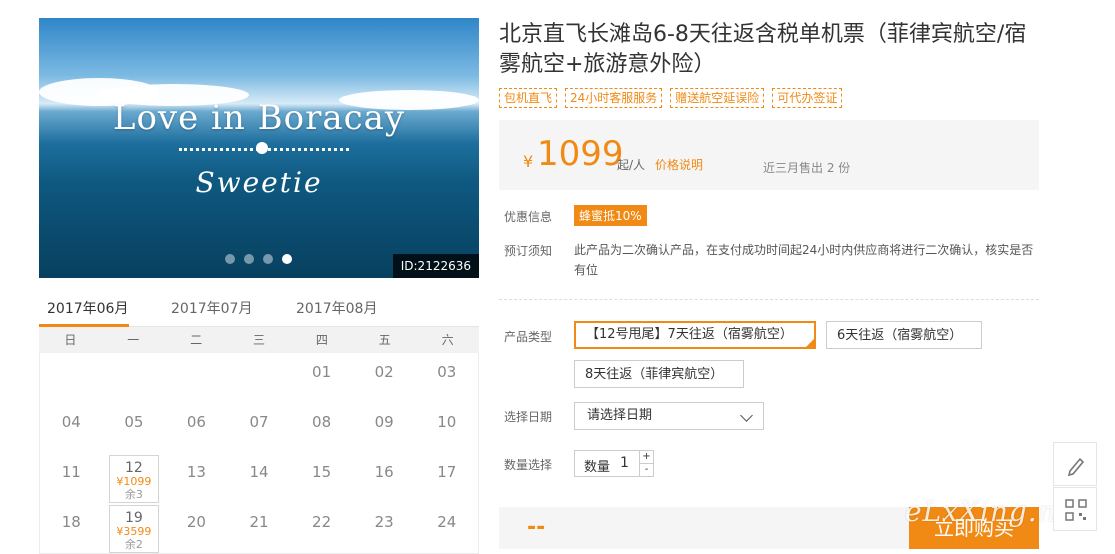 Image resolution: width=1115 pixels, height=554 pixels. What do you see at coordinates (904, 335) in the screenshot?
I see `option-6day-cebu: 6天往返（宿雾航空）` at bounding box center [904, 335].